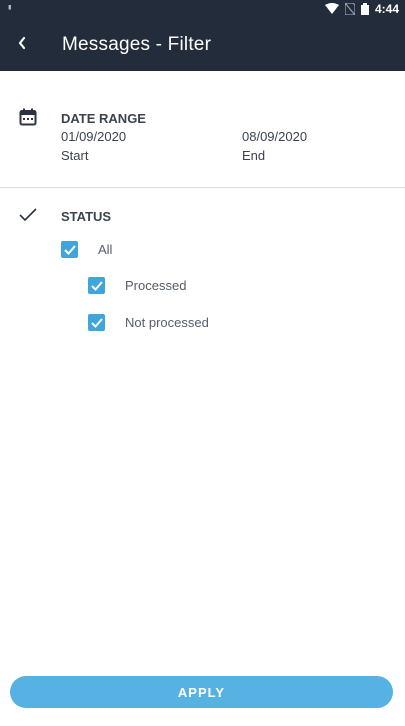  I want to click on back-button, so click(22, 45).